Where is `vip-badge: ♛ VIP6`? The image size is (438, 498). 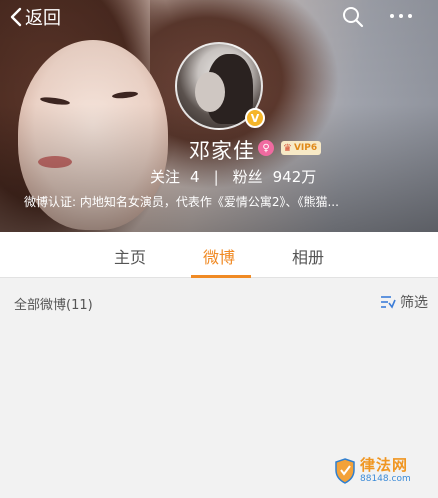
vip-badge: ♛ VIP6 is located at coordinates (301, 148).